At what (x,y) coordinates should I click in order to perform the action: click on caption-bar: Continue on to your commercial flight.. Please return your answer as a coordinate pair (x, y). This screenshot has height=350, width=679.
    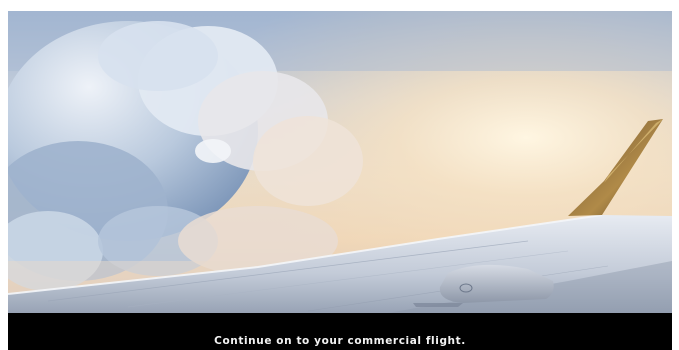
    Looking at the image, I should click on (340, 331).